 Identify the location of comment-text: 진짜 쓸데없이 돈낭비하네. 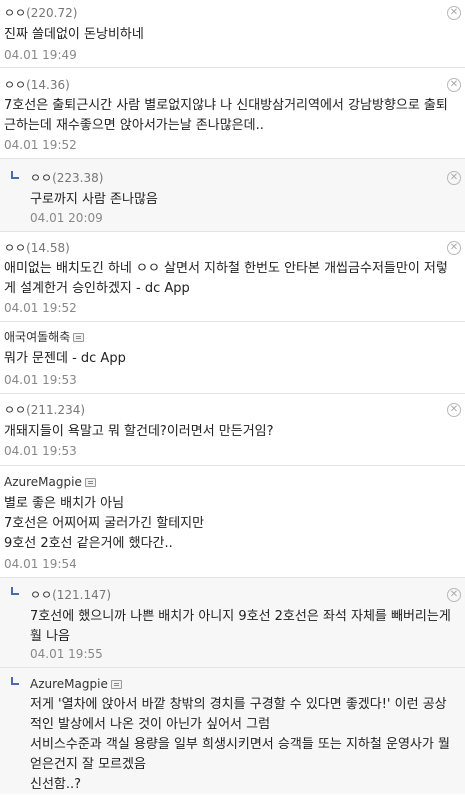
(74, 34).